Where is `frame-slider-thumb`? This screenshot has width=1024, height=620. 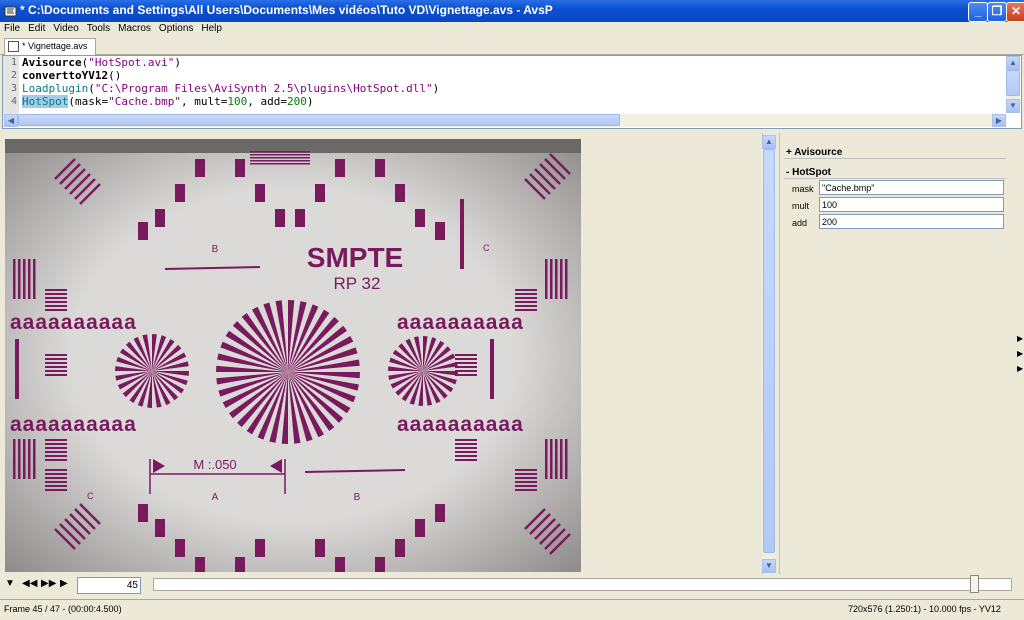
frame-slider-thumb is located at coordinates (975, 584).